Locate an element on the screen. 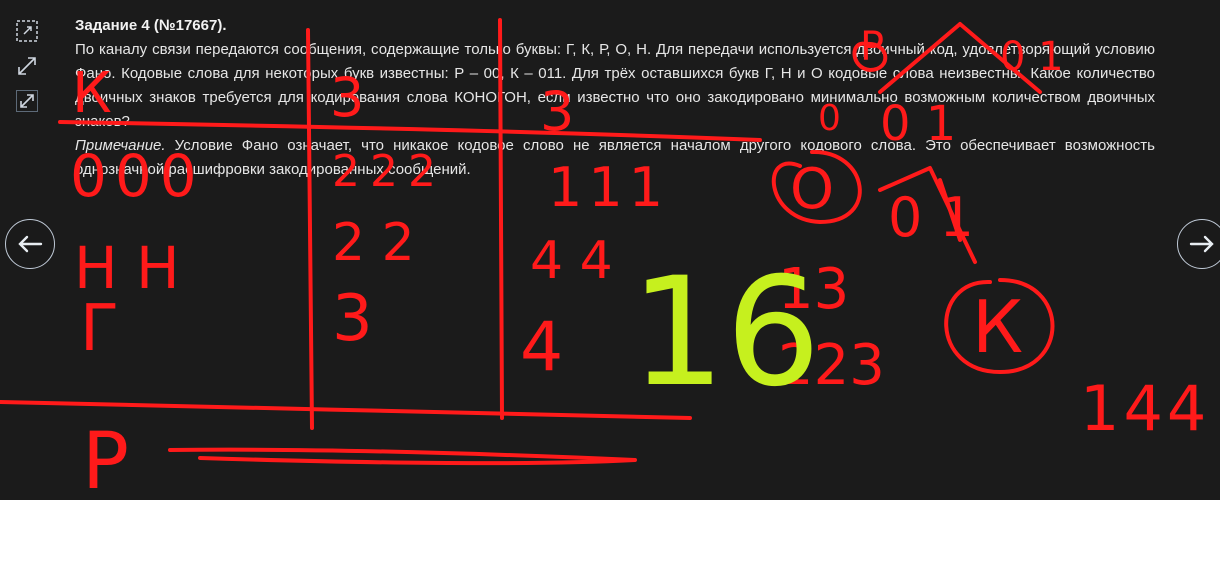  arrow-left-icon is located at coordinates (30, 244).